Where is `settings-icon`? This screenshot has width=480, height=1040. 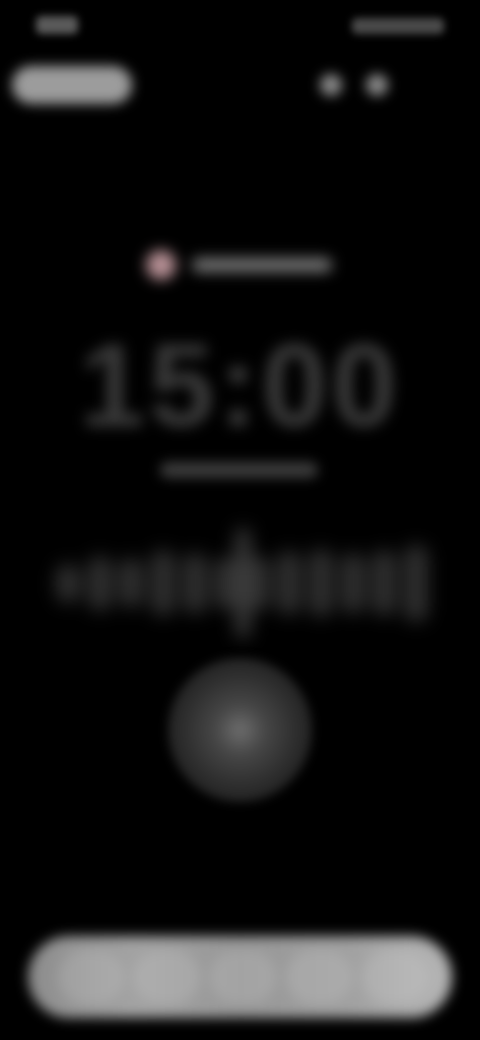
settings-icon is located at coordinates (331, 85).